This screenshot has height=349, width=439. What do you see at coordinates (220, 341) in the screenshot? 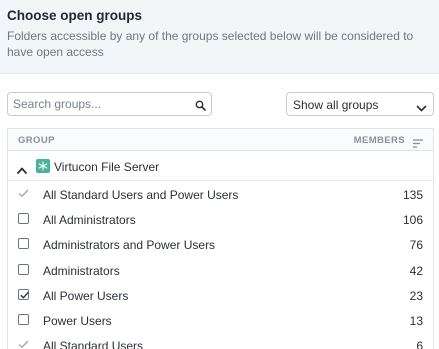
I see `table-row: All Standard Users 6` at bounding box center [220, 341].